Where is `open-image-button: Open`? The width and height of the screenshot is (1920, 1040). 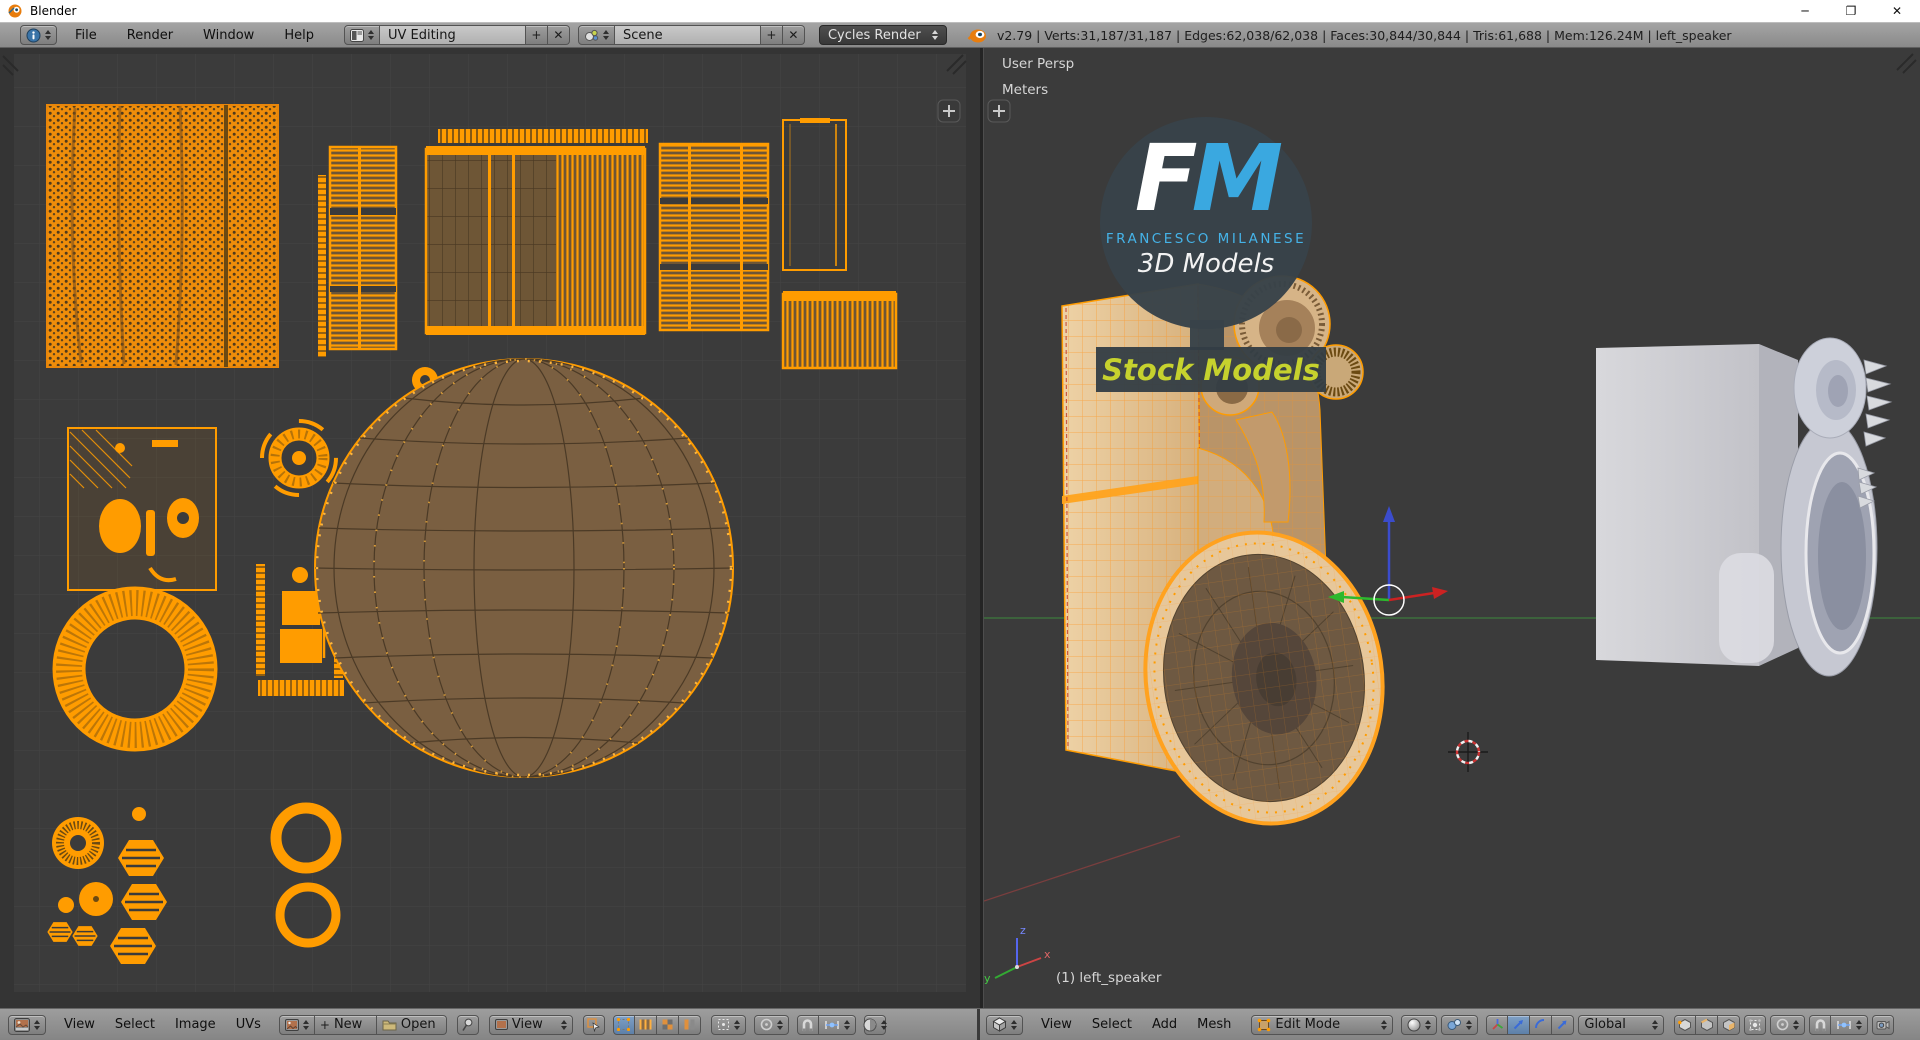 open-image-button: Open is located at coordinates (411, 1024).